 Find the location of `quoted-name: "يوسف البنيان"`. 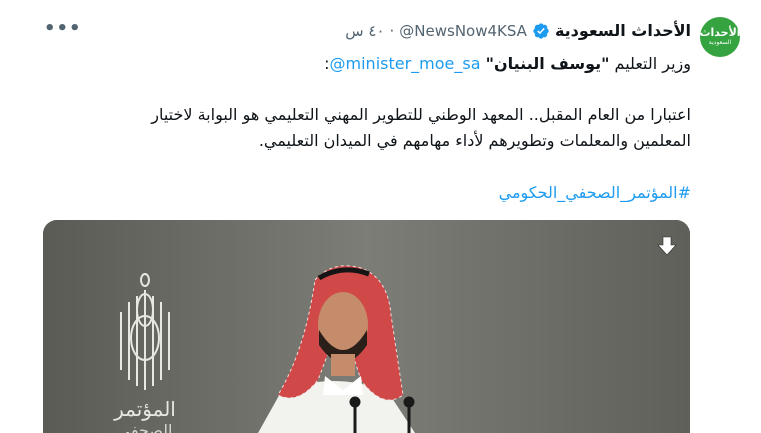

quoted-name: "يوسف البنيان" is located at coordinates (547, 63).